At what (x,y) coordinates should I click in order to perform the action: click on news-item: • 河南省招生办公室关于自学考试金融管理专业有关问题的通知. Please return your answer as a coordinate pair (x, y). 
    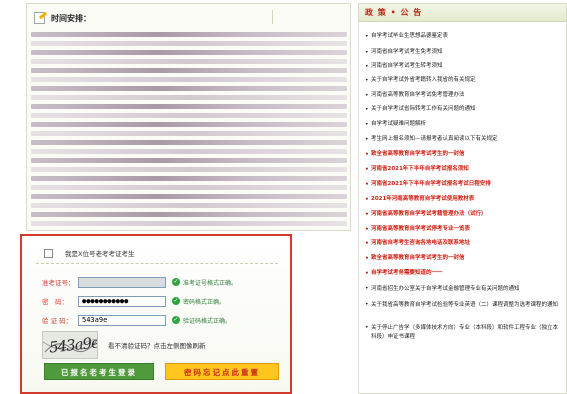
    Looking at the image, I should click on (464, 289).